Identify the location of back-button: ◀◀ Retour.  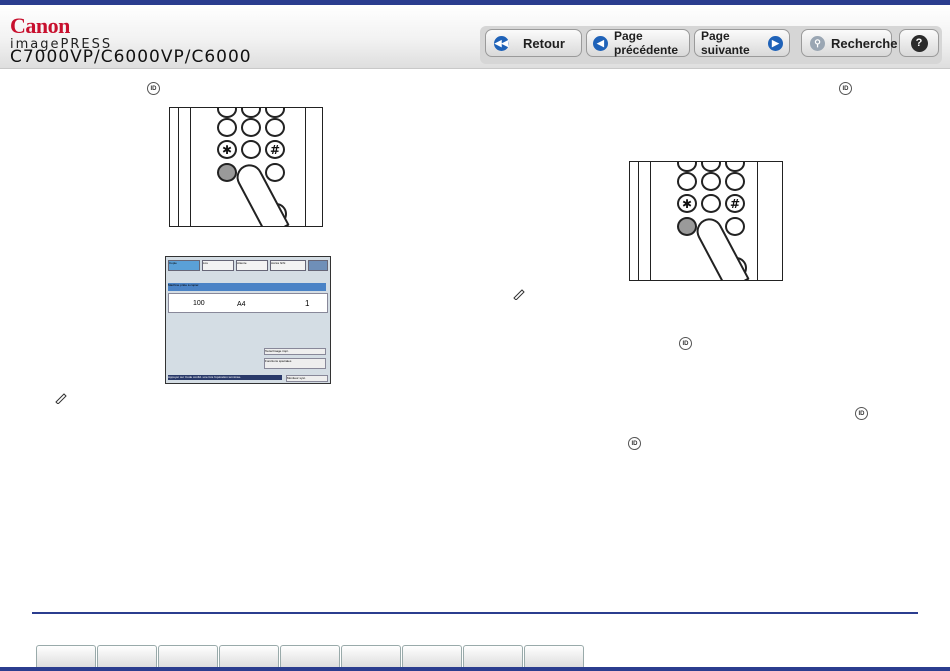
(533, 43).